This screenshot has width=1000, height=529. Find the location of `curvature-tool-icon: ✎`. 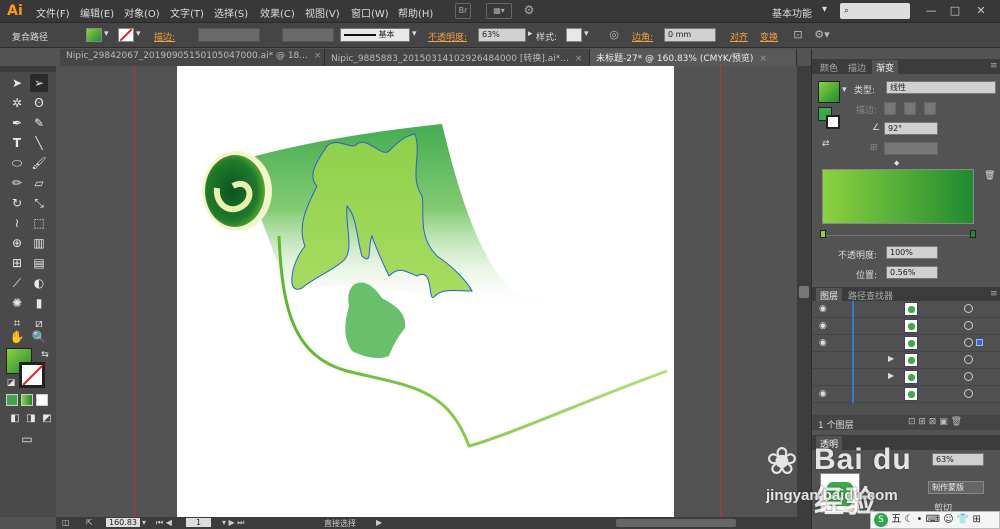

curvature-tool-icon: ✎ is located at coordinates (39, 123).